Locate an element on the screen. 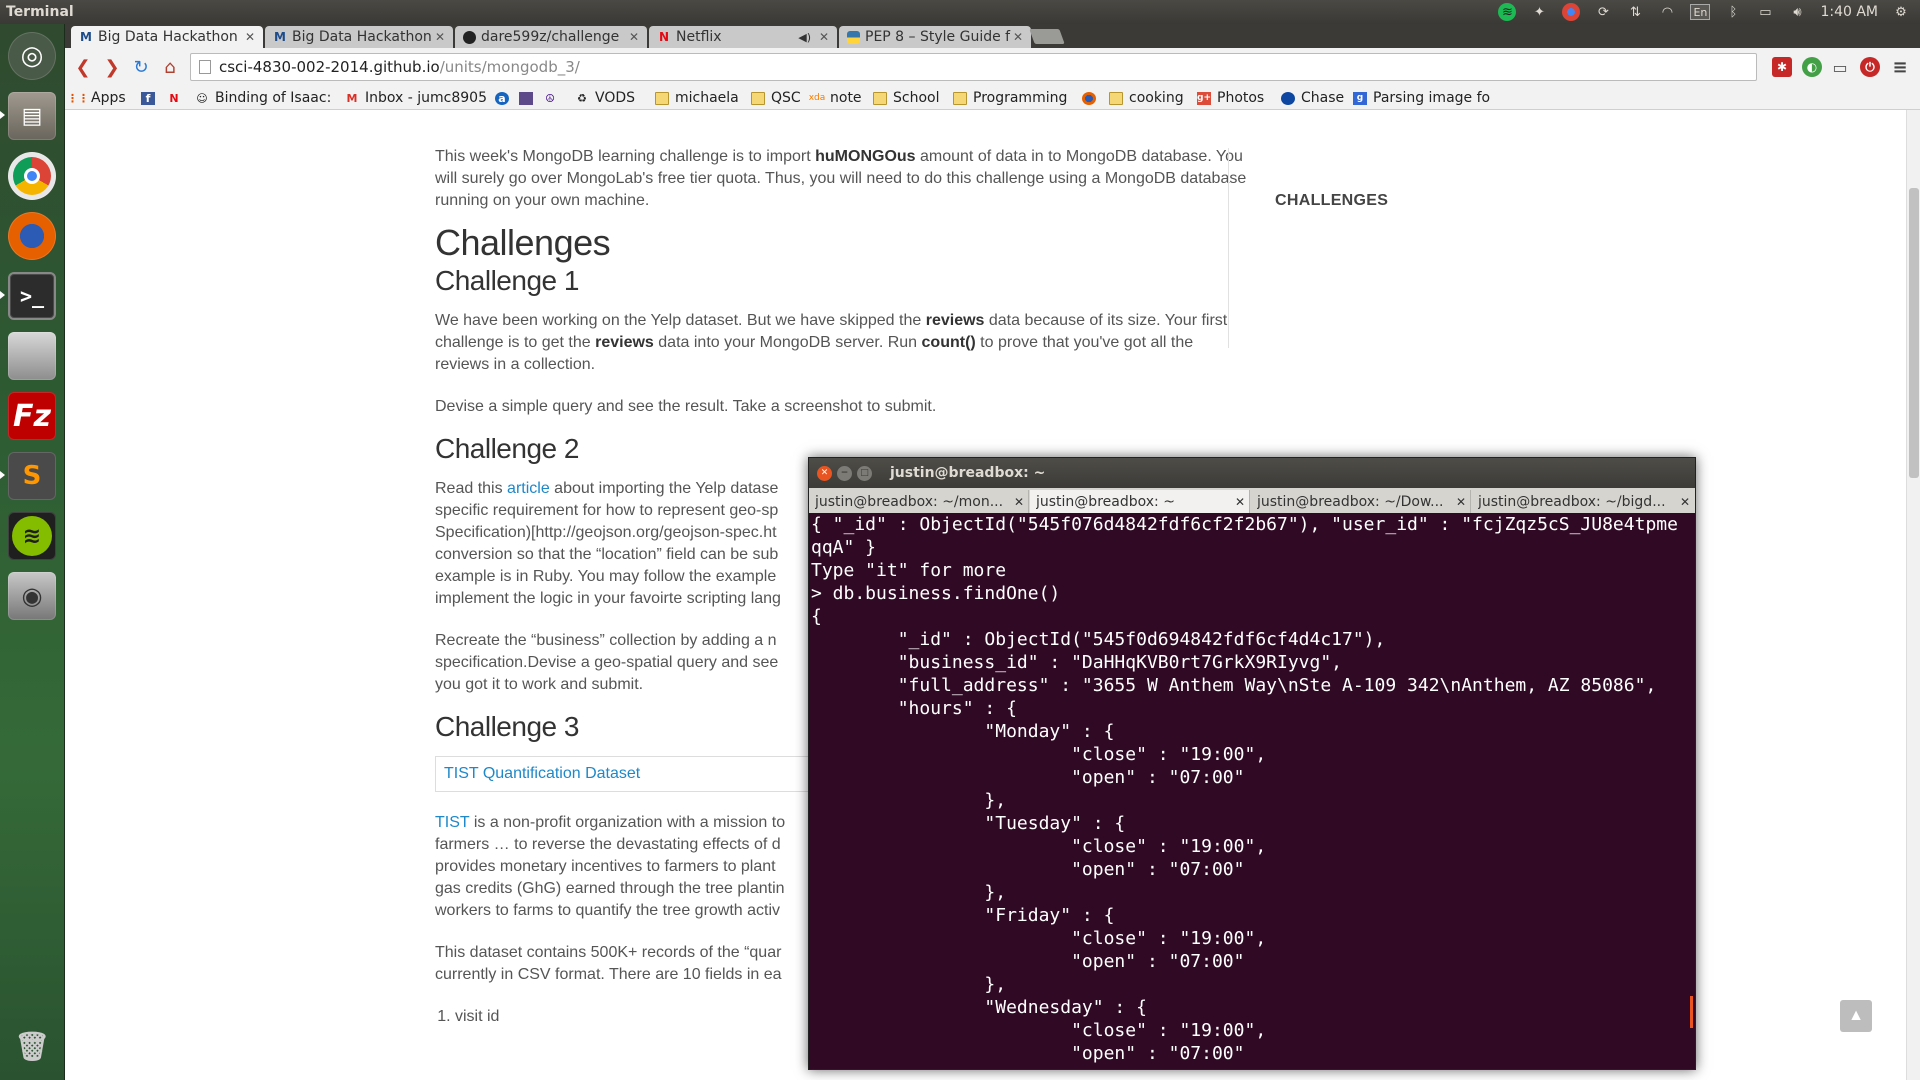 This screenshot has width=1920, height=1080. challenge-1-heading: Challenge 1 is located at coordinates (507, 280).